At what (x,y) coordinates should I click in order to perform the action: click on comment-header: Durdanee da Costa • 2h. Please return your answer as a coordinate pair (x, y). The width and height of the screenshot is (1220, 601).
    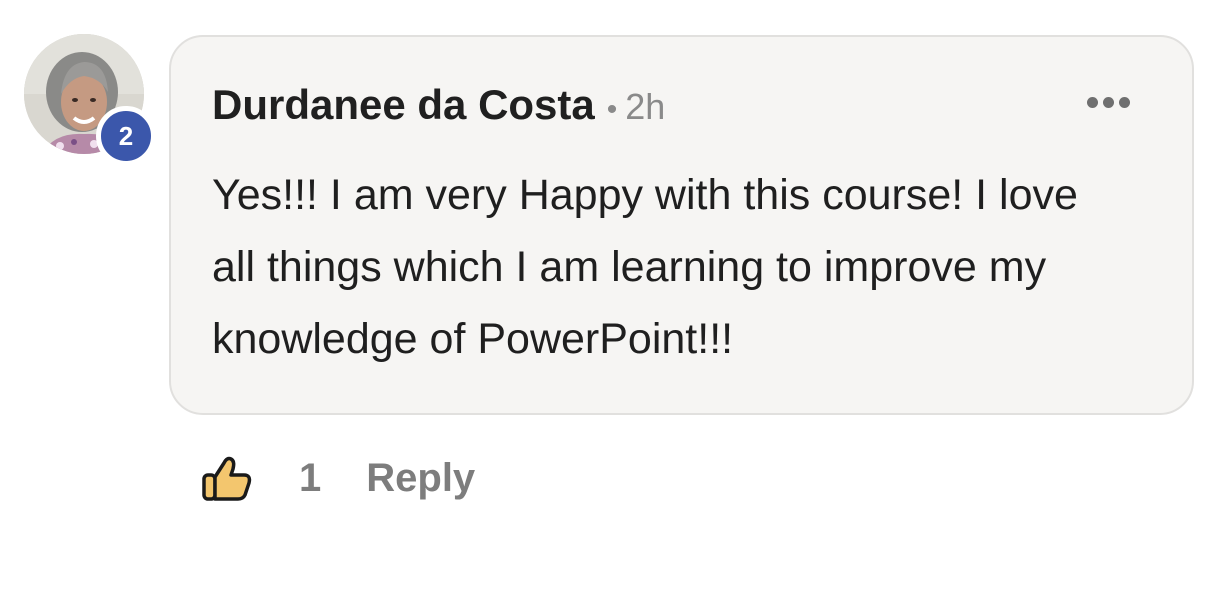
    Looking at the image, I should click on (438, 105).